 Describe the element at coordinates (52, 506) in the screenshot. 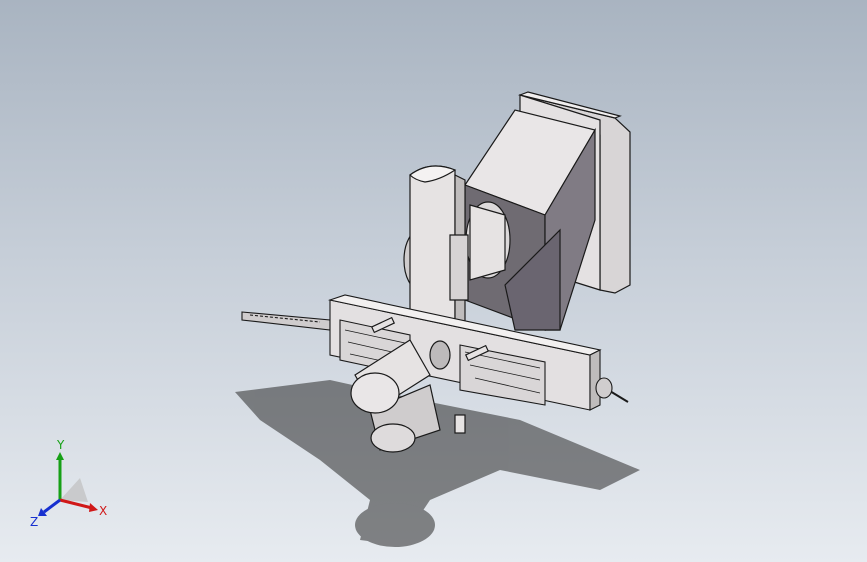

I see `z-axis-icon` at that location.